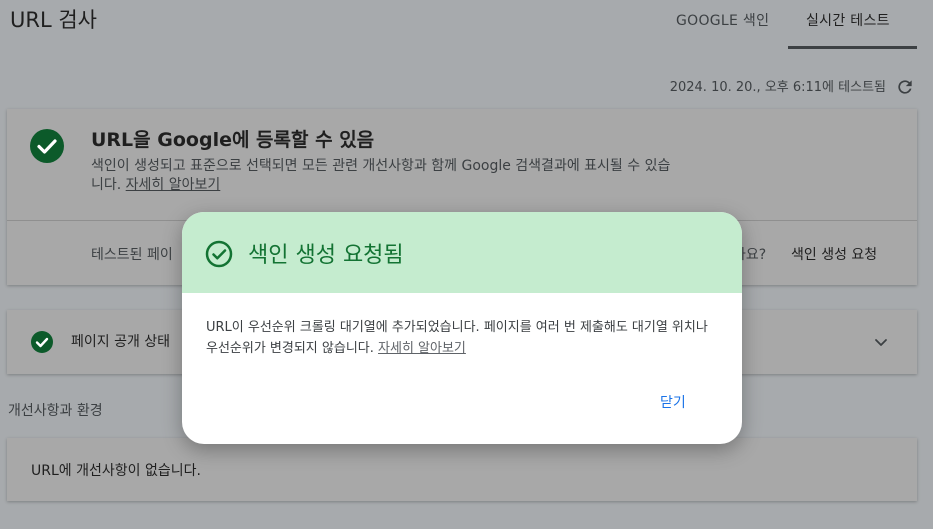 This screenshot has height=529, width=933. What do you see at coordinates (777, 87) in the screenshot?
I see `test-timestamp: 2024. 10. 20., 오후 6:11에 테스트됨` at bounding box center [777, 87].